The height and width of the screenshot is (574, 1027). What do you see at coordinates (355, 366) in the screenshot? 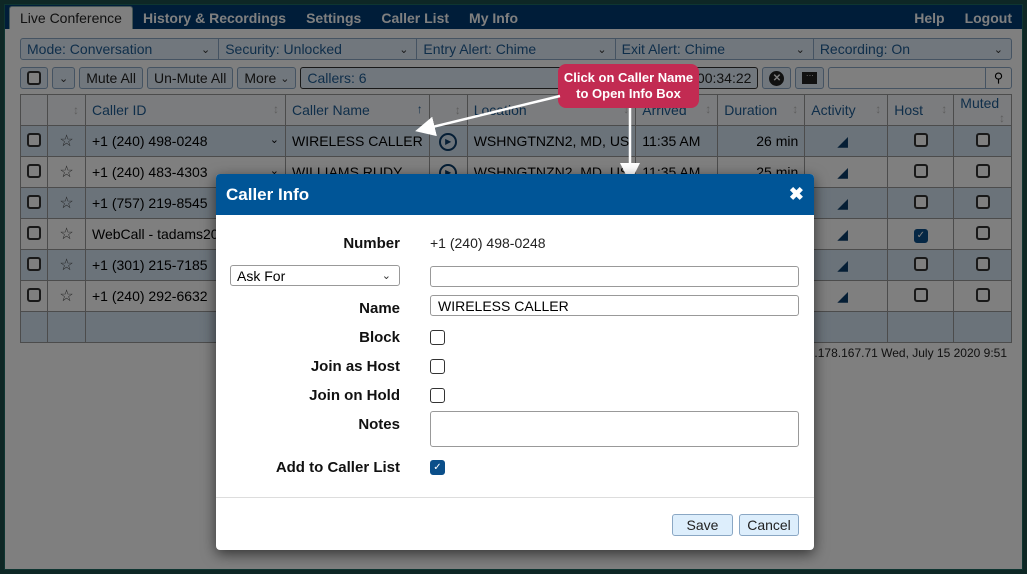
I see `join-host-label: Join as Host` at bounding box center [355, 366].